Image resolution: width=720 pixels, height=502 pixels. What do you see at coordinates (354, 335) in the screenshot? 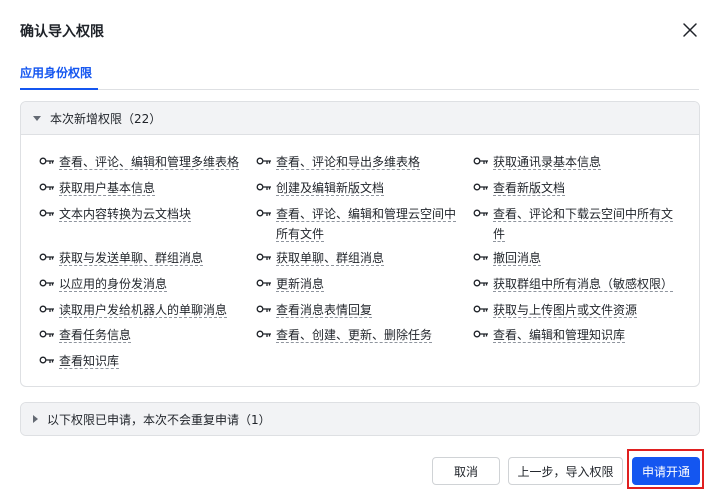
I see `permission-label: 查看、创建、更新、删除任务` at bounding box center [354, 335].